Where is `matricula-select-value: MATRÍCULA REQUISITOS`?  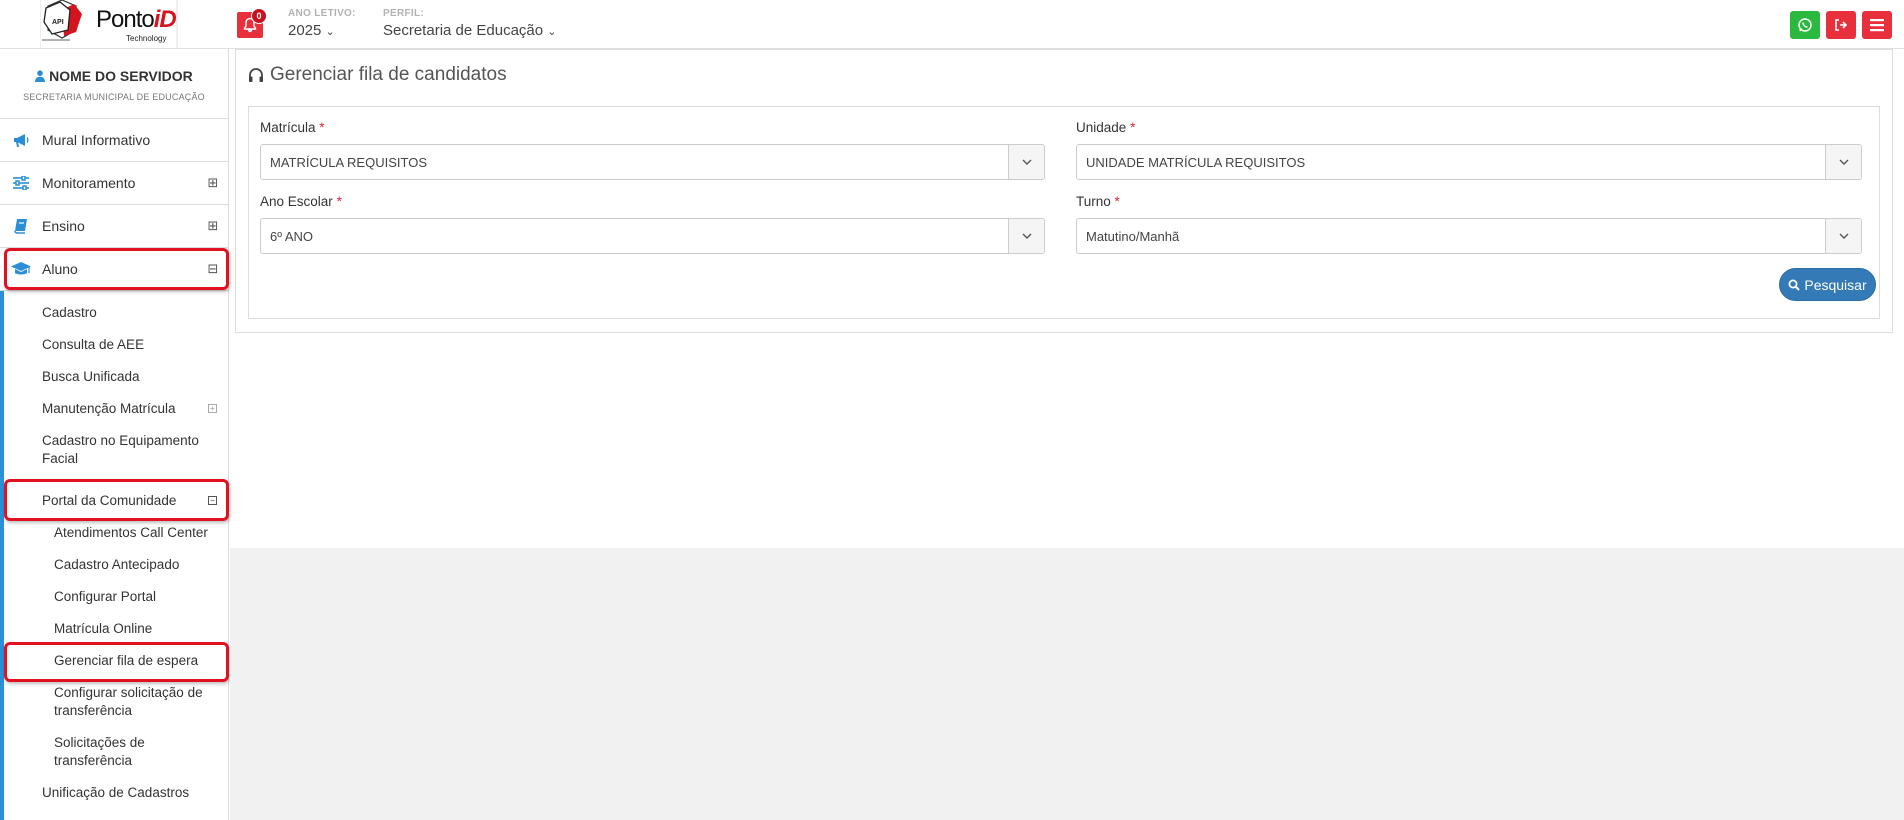 matricula-select-value: MATRÍCULA REQUISITOS is located at coordinates (348, 162).